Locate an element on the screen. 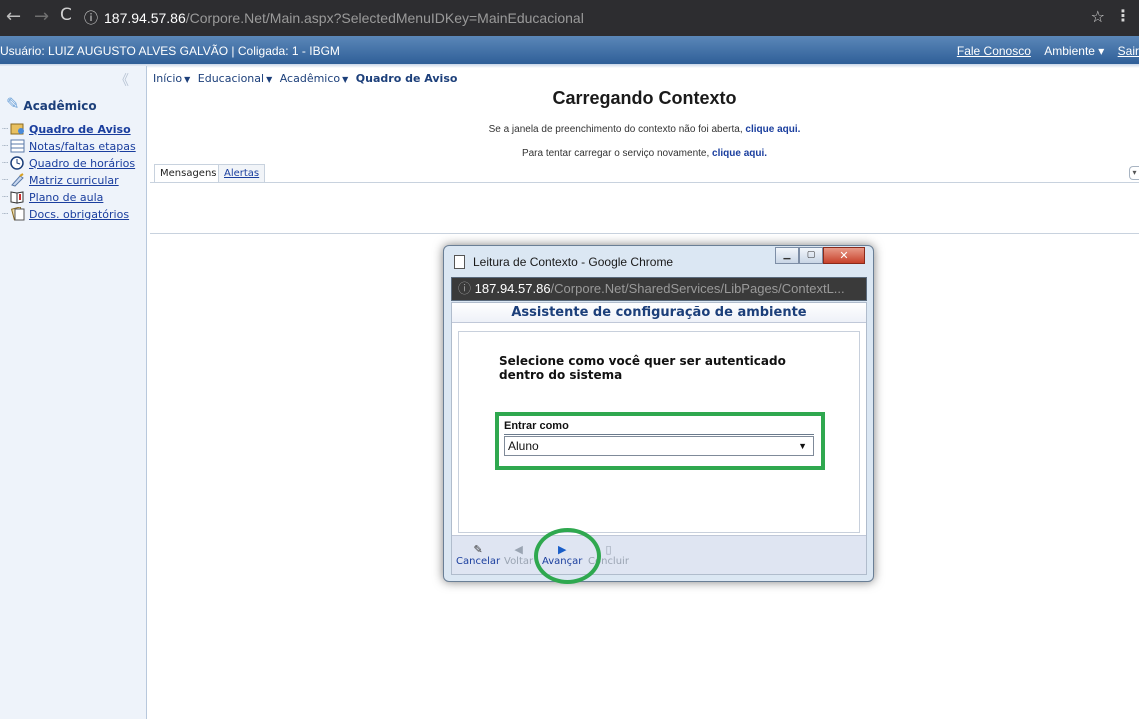  environment-menu: Ambiente ▾ is located at coordinates (1074, 51).